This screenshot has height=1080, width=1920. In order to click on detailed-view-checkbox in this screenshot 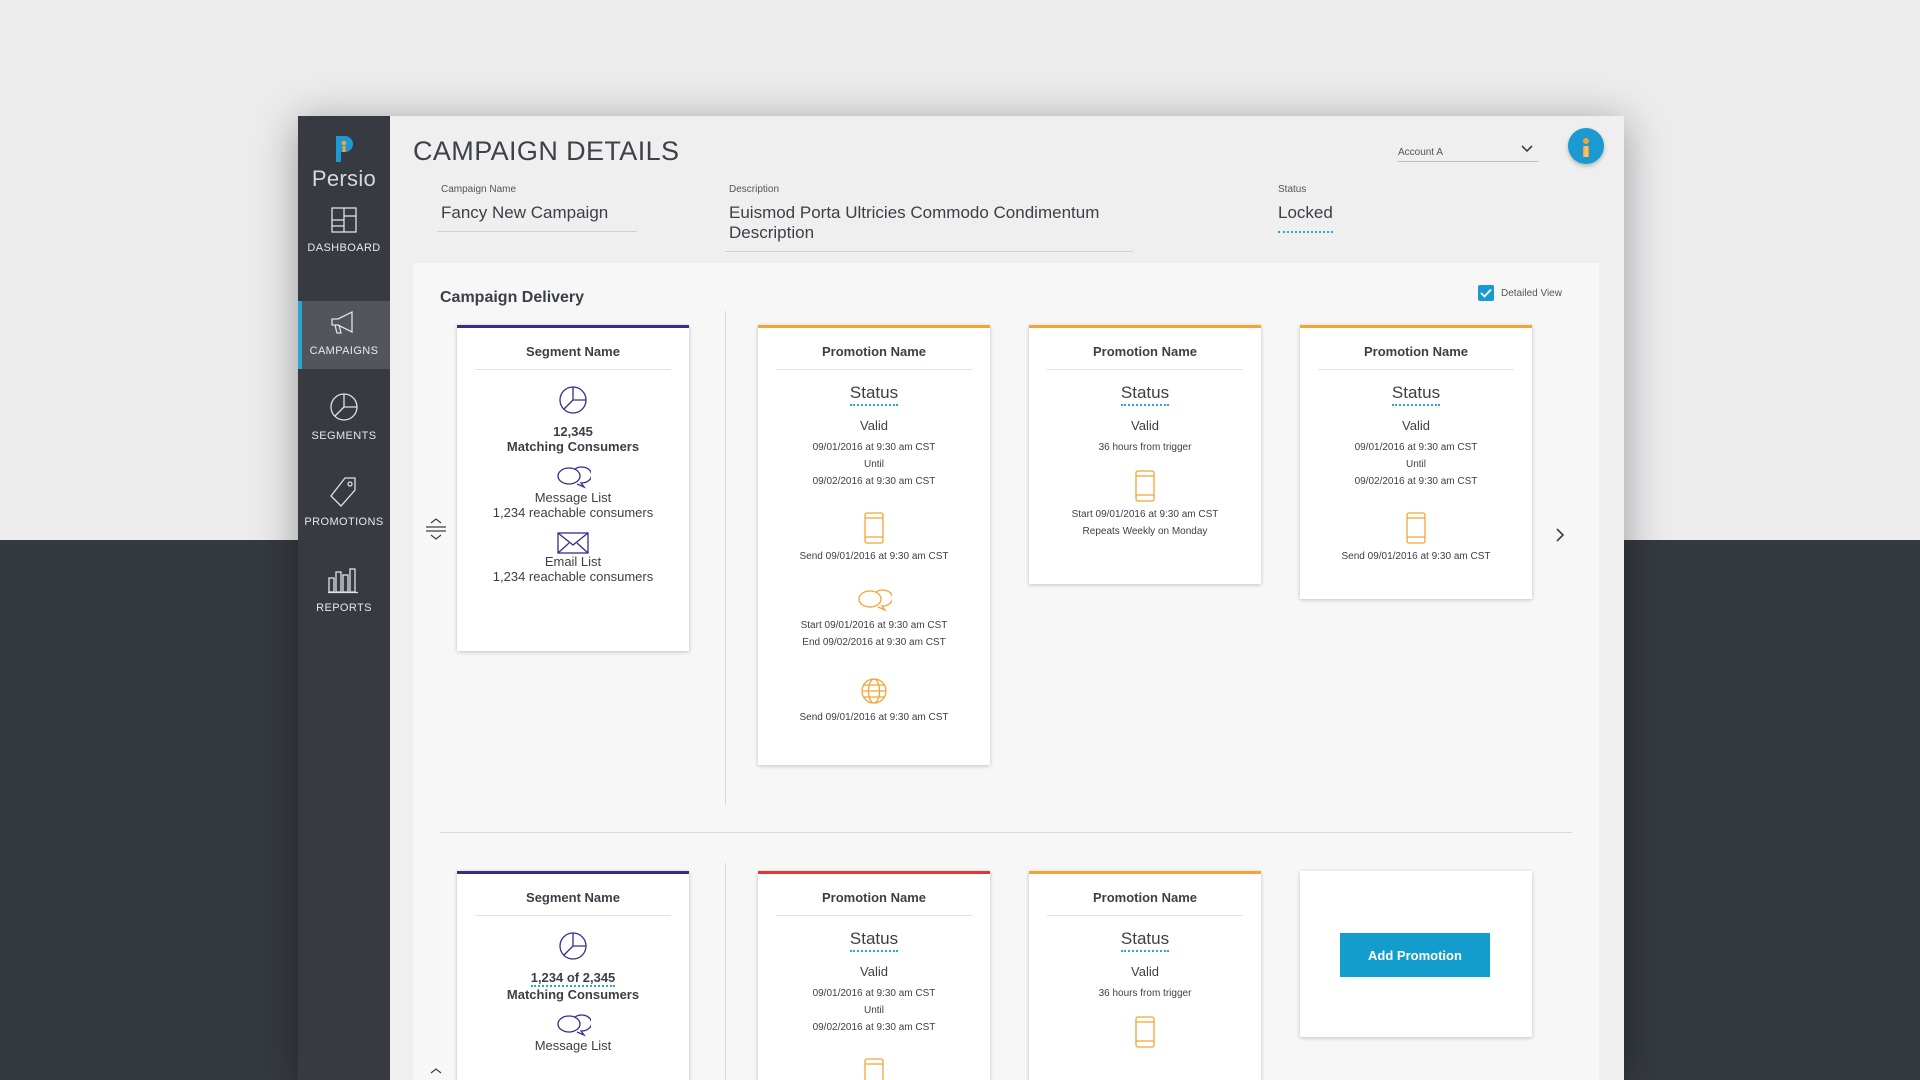, I will do `click(1486, 293)`.